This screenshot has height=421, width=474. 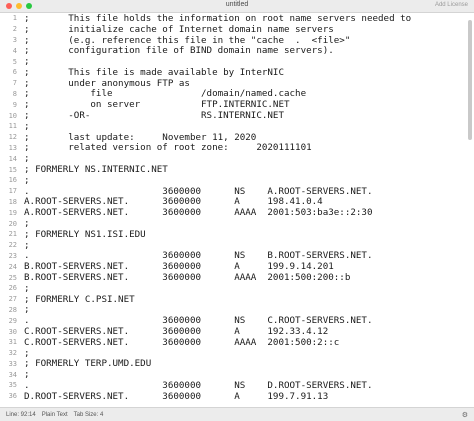 What do you see at coordinates (12, 288) in the screenshot?
I see `line-number: 26` at bounding box center [12, 288].